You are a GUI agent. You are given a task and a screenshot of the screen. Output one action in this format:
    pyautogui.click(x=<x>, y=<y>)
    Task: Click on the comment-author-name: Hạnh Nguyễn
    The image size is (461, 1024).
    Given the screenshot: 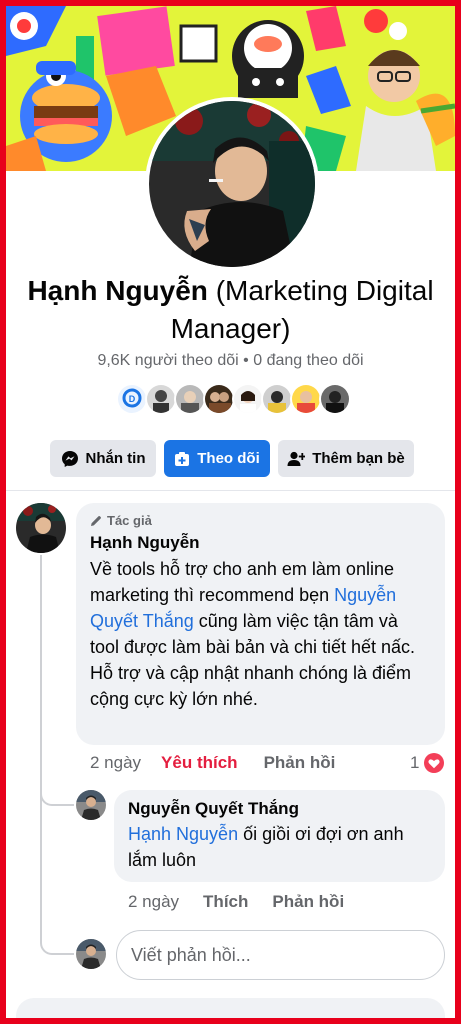 What is the action you would take?
    pyautogui.click(x=260, y=543)
    